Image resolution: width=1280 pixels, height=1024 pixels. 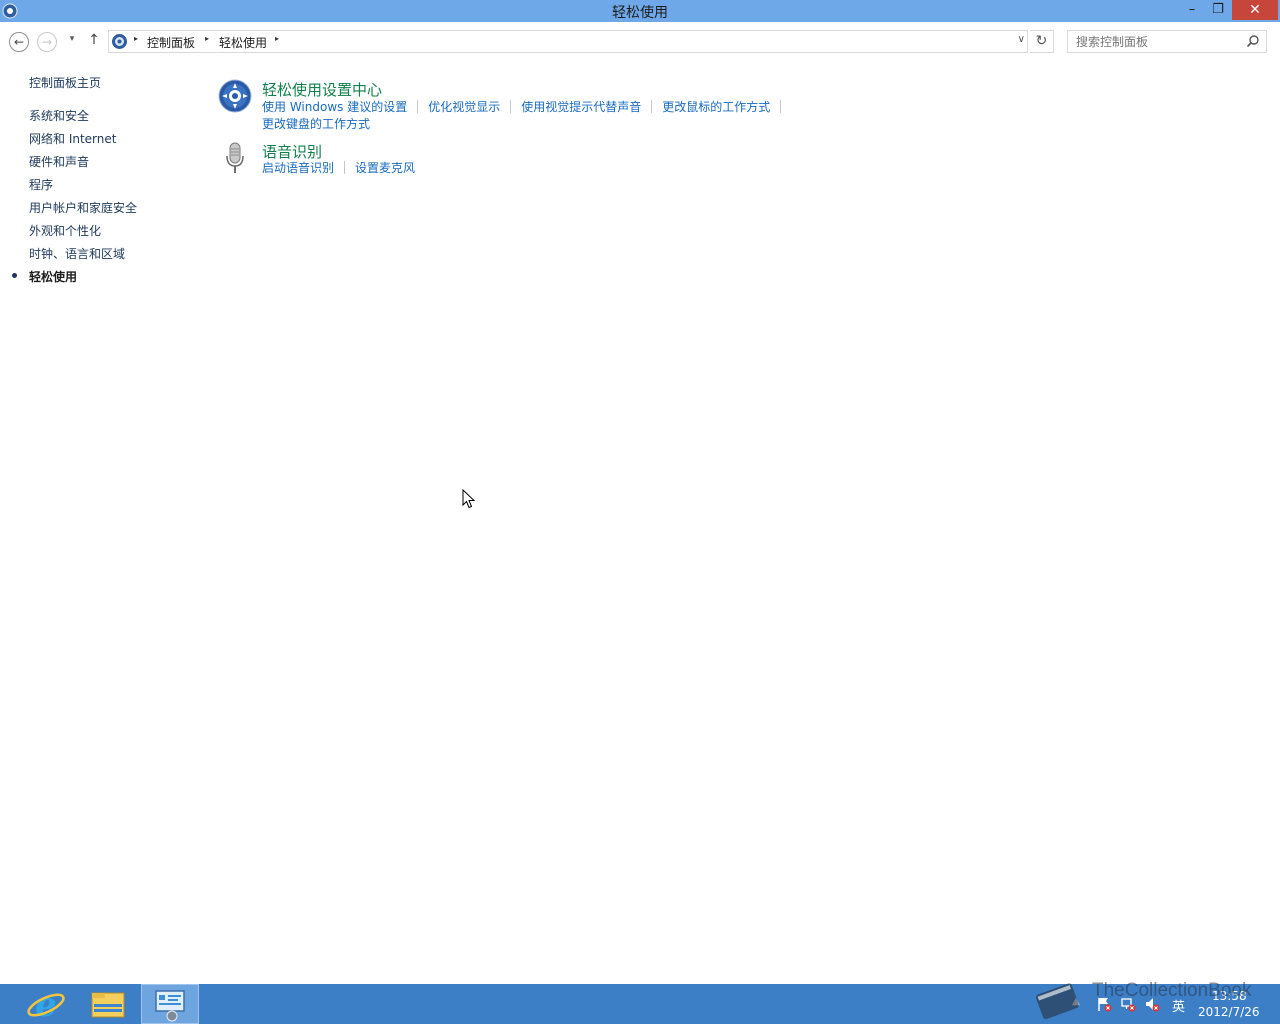 I want to click on taskbar-control-panel, so click(x=170, y=1004).